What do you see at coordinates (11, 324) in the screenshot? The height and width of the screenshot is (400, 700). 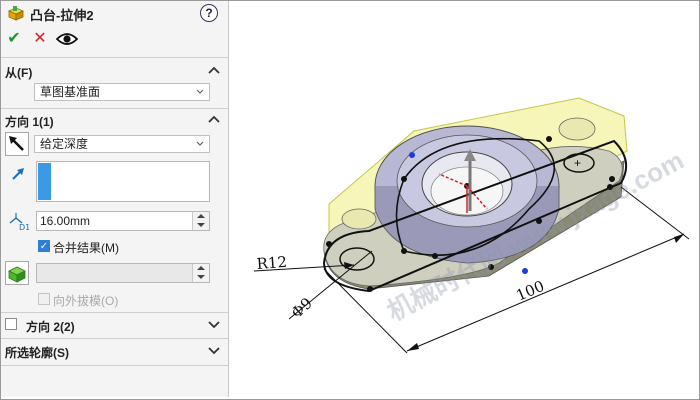 I see `direction2-checkbox` at bounding box center [11, 324].